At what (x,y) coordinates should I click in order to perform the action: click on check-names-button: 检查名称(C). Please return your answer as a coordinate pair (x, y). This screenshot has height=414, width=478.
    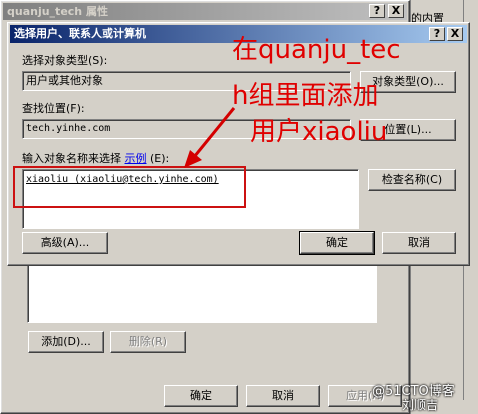
    Looking at the image, I should click on (412, 180).